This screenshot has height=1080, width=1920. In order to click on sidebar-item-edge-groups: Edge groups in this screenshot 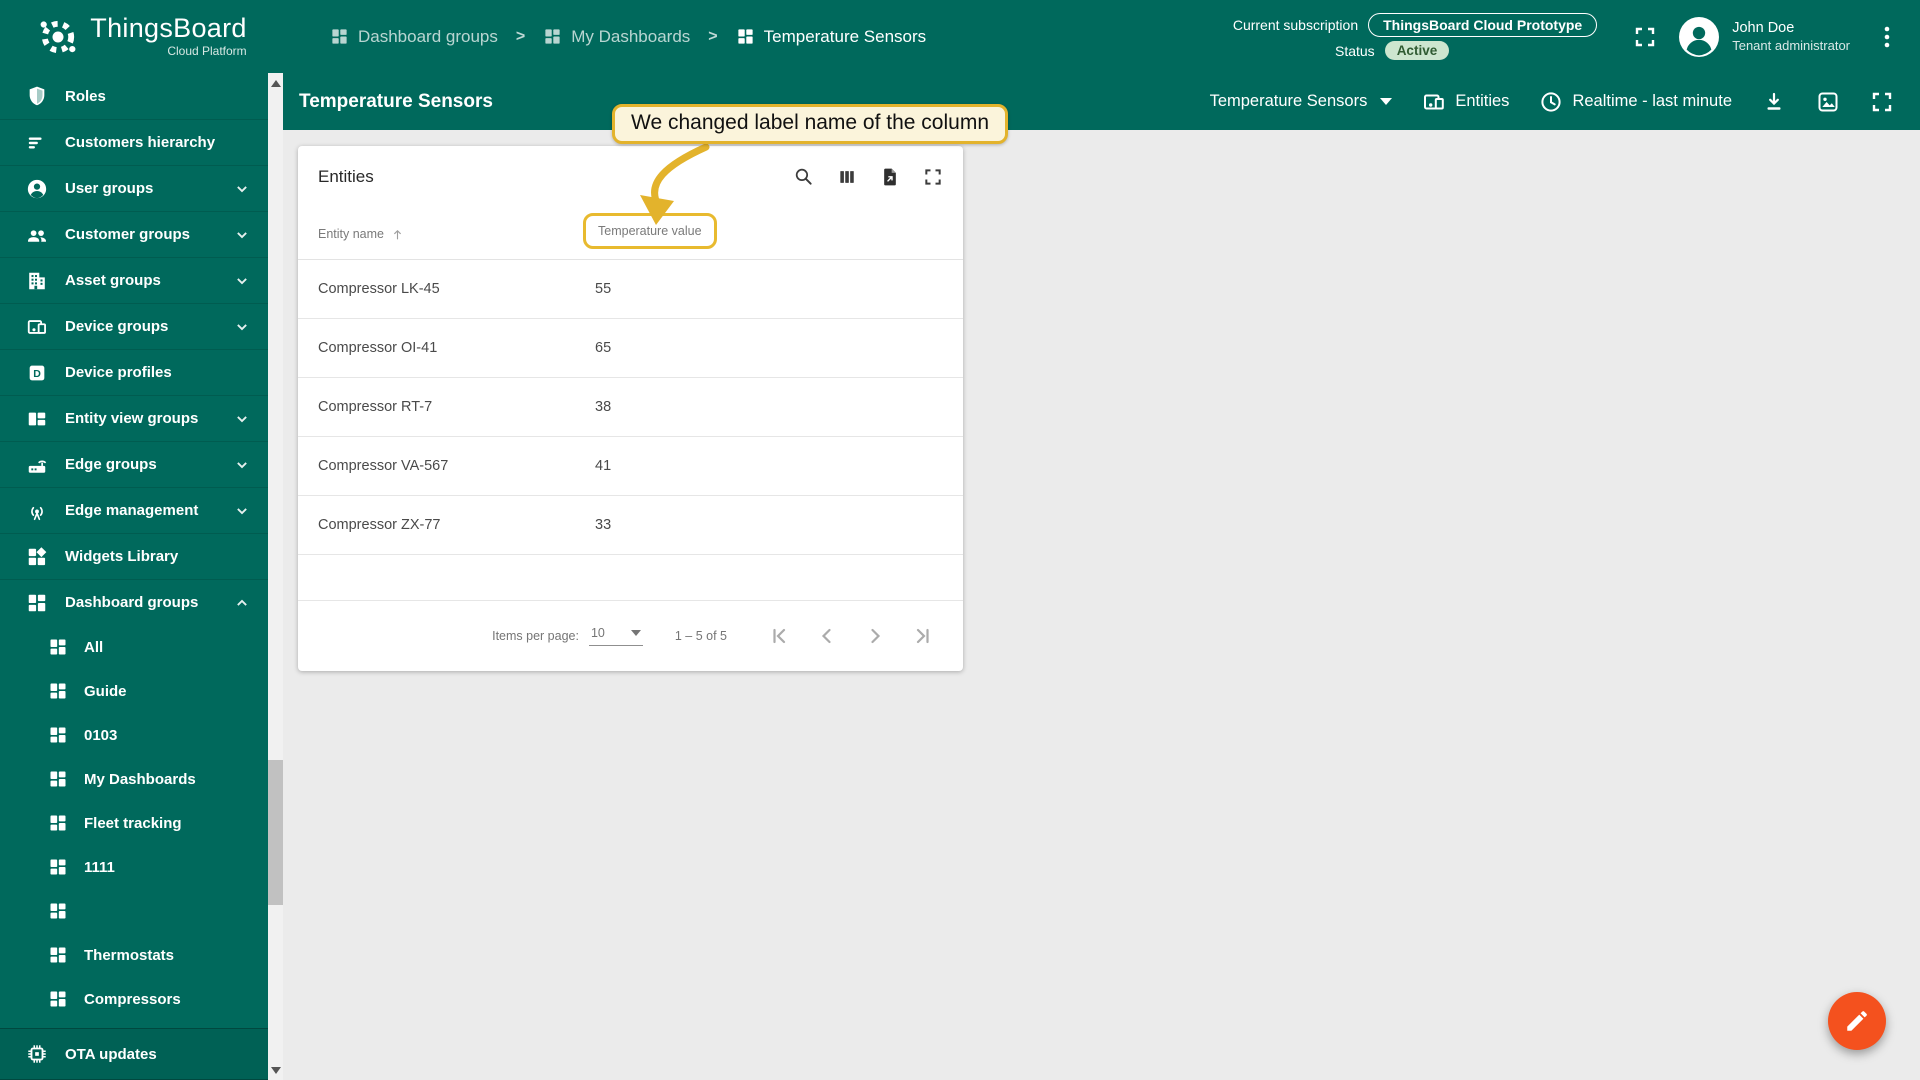, I will do `click(134, 464)`.